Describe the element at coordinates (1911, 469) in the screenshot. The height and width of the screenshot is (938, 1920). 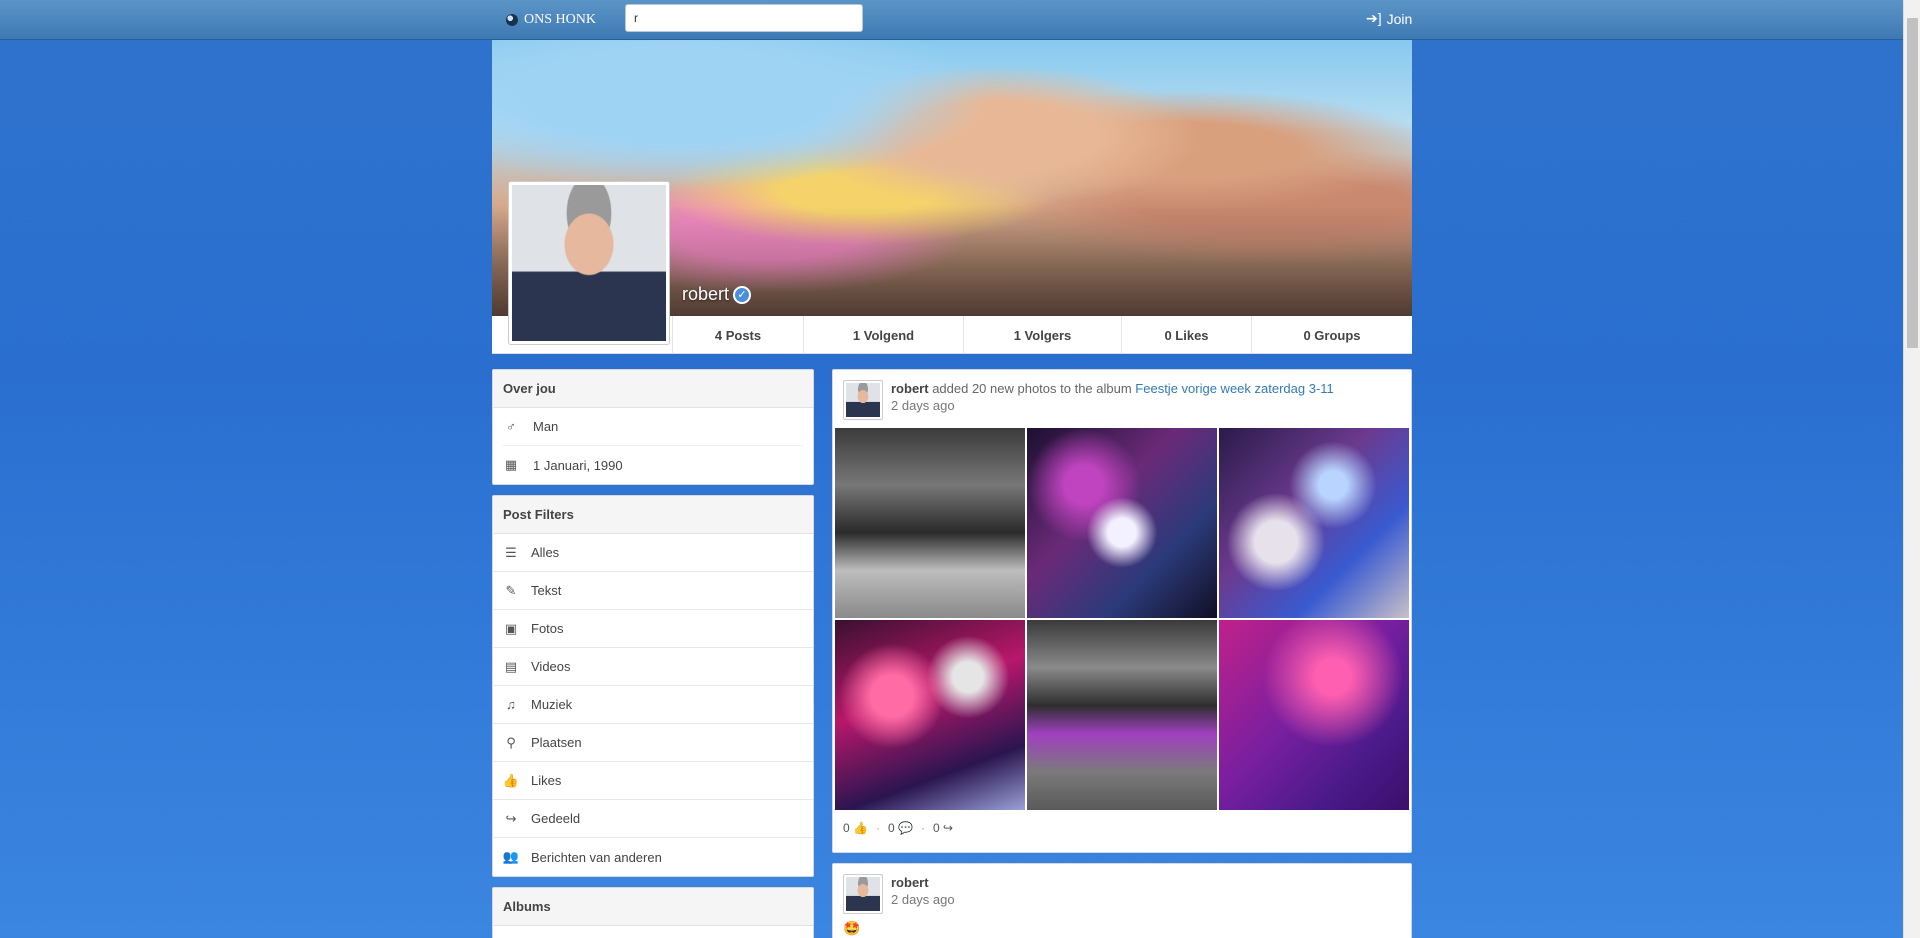
I see `page-scrollbar` at that location.